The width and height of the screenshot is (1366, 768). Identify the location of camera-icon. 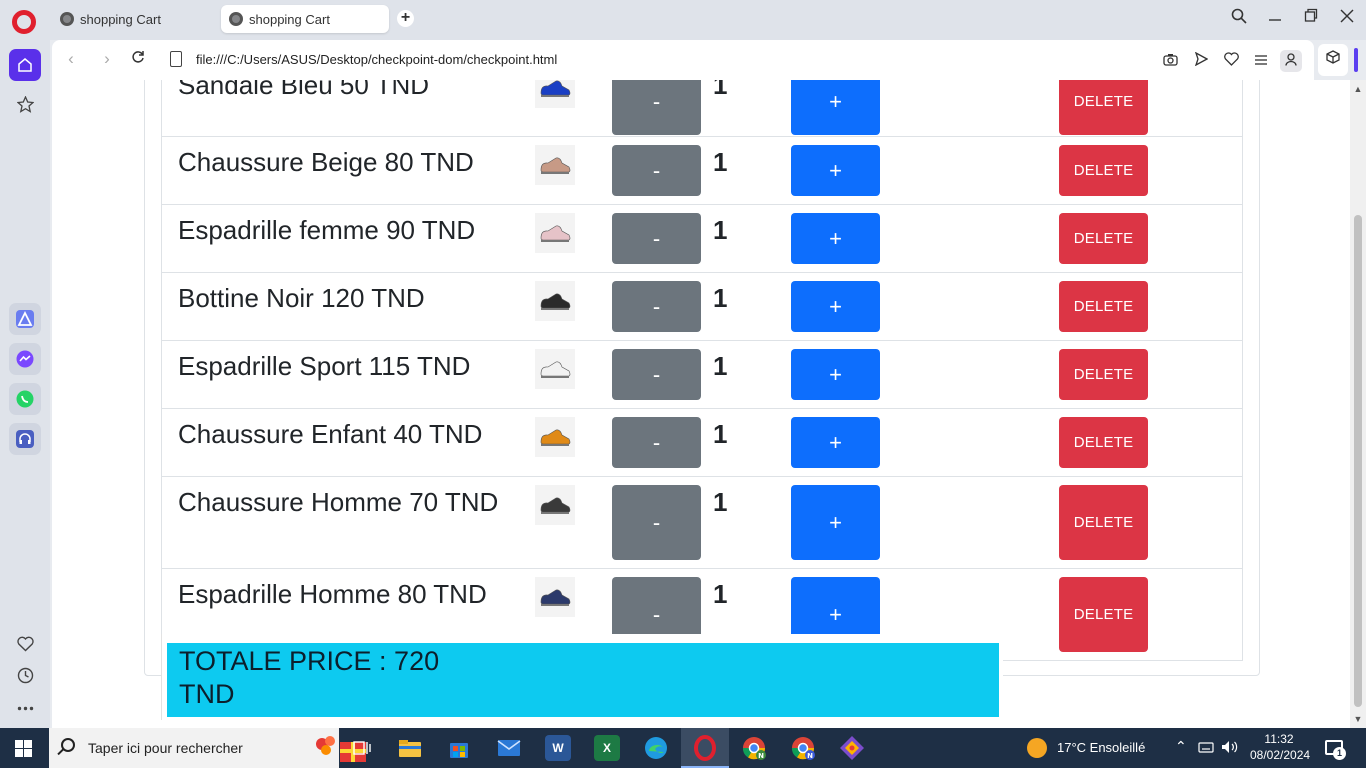
(1170, 61).